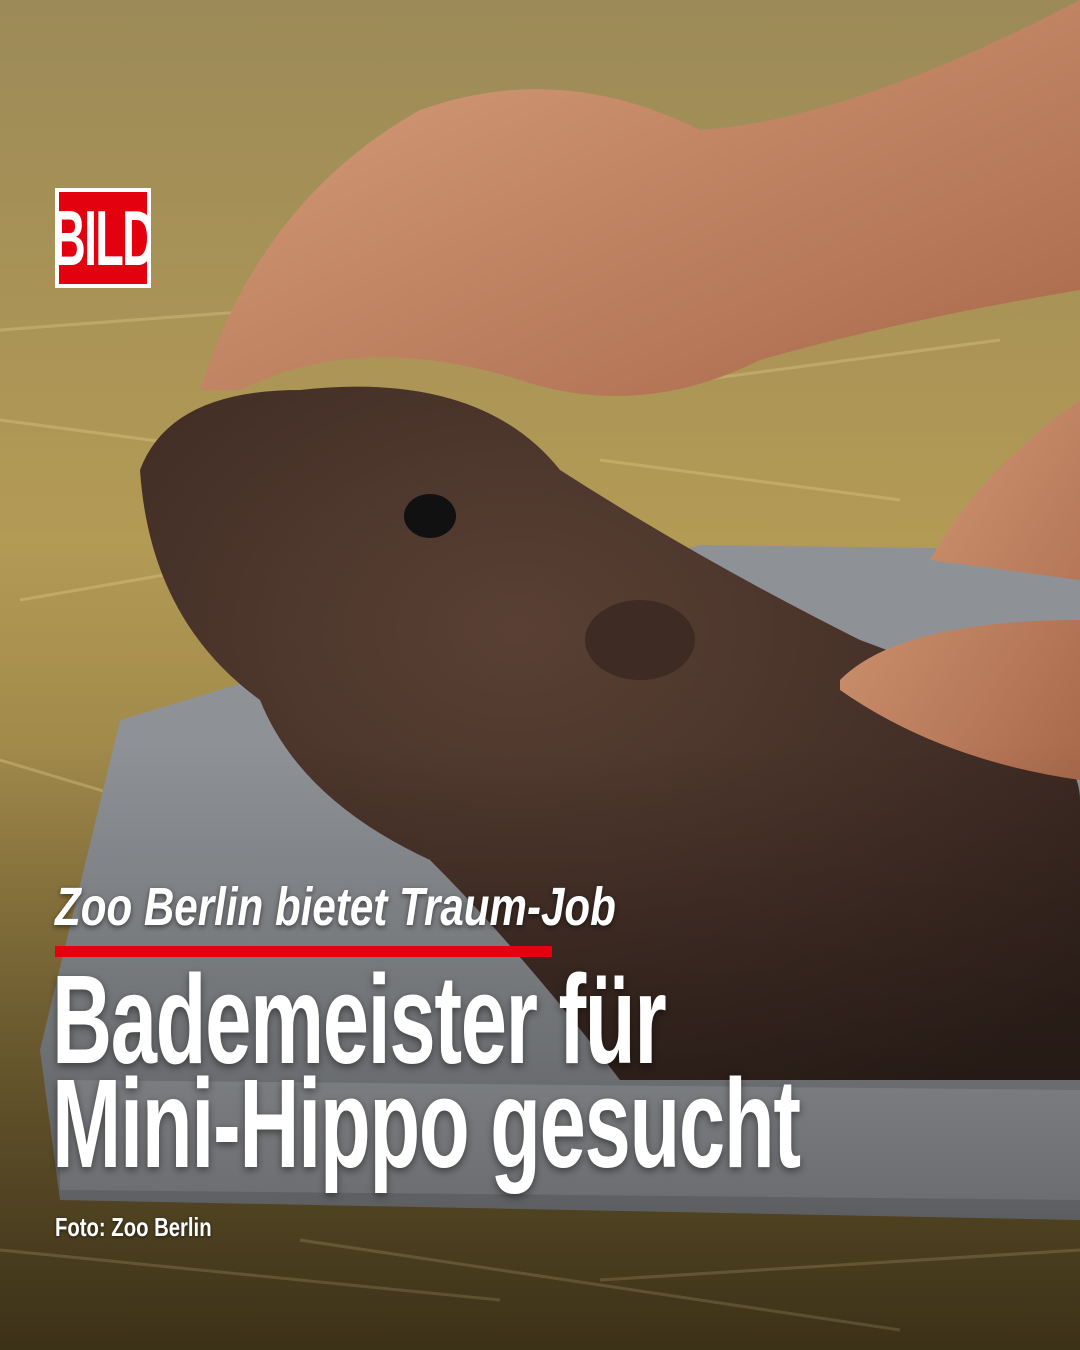 The width and height of the screenshot is (1080, 1350). I want to click on headline-line-2: Mini-Hippo gesucht, so click(426, 1123).